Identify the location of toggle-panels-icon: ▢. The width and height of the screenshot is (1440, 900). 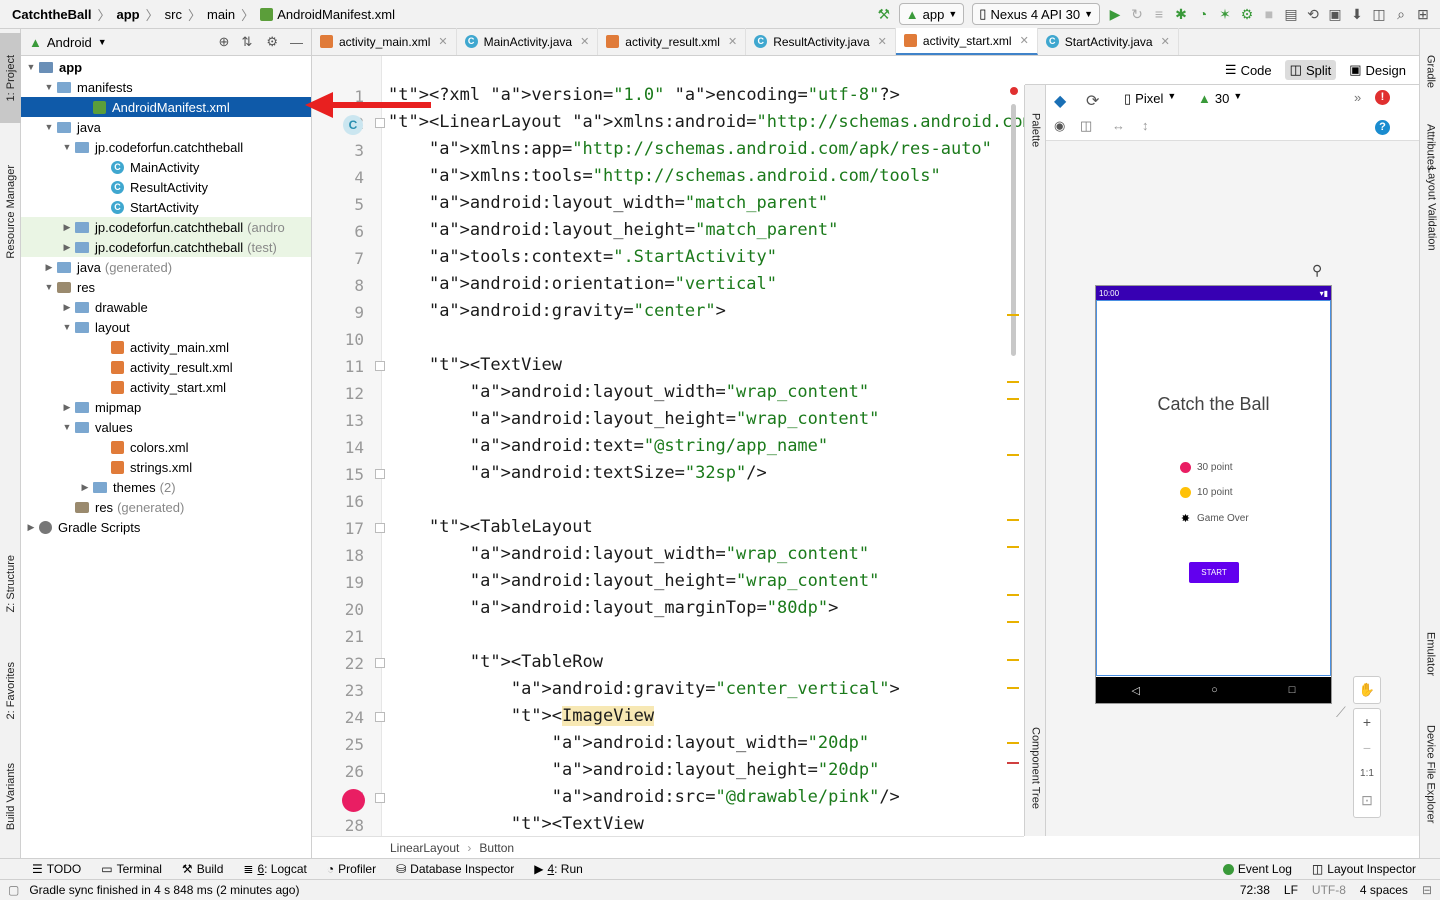
(13, 890).